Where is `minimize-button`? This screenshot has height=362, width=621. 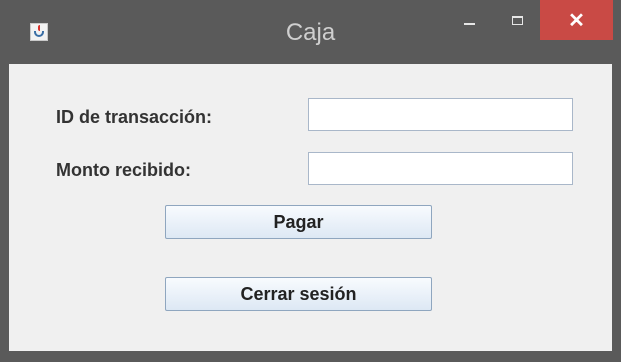 minimize-button is located at coordinates (469, 20).